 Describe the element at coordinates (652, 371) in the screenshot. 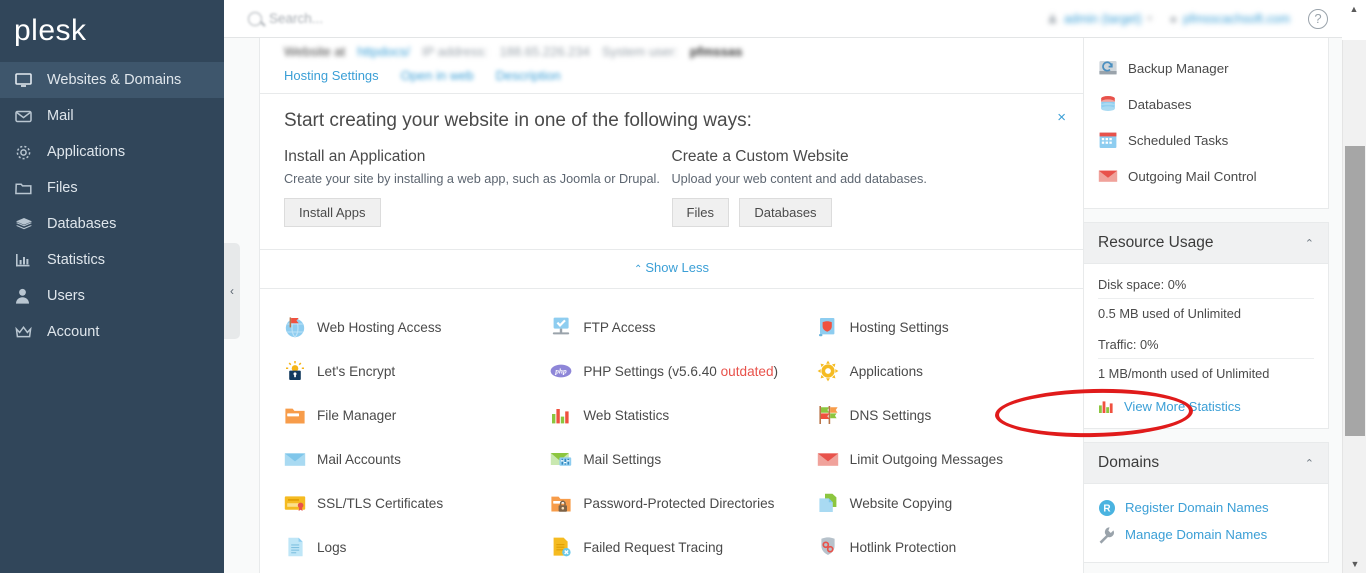

I see `php-version-text: PHP Settings (v5.6.40` at that location.